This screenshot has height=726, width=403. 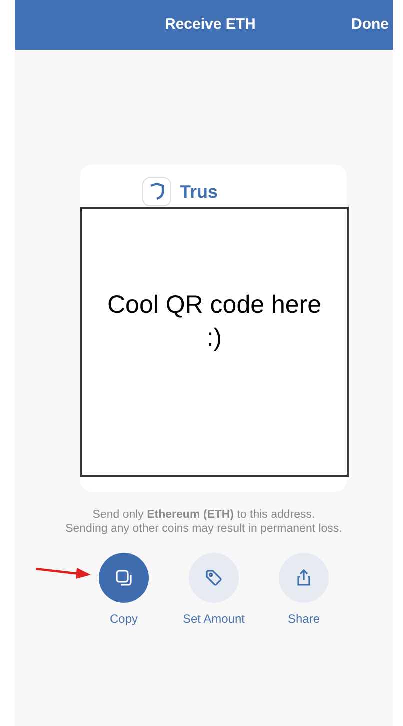 I want to click on warning-text: Send only Ethereum (ETH) to this address., so click(x=204, y=515).